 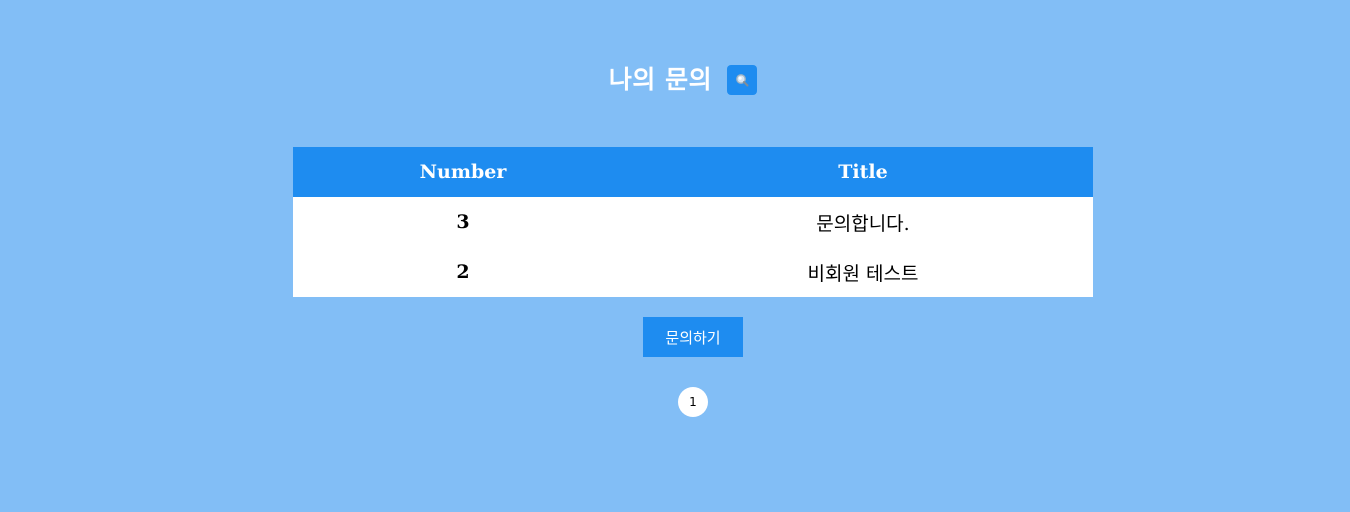 I want to click on table-row: 2 비회원 테스트, so click(x=693, y=272).